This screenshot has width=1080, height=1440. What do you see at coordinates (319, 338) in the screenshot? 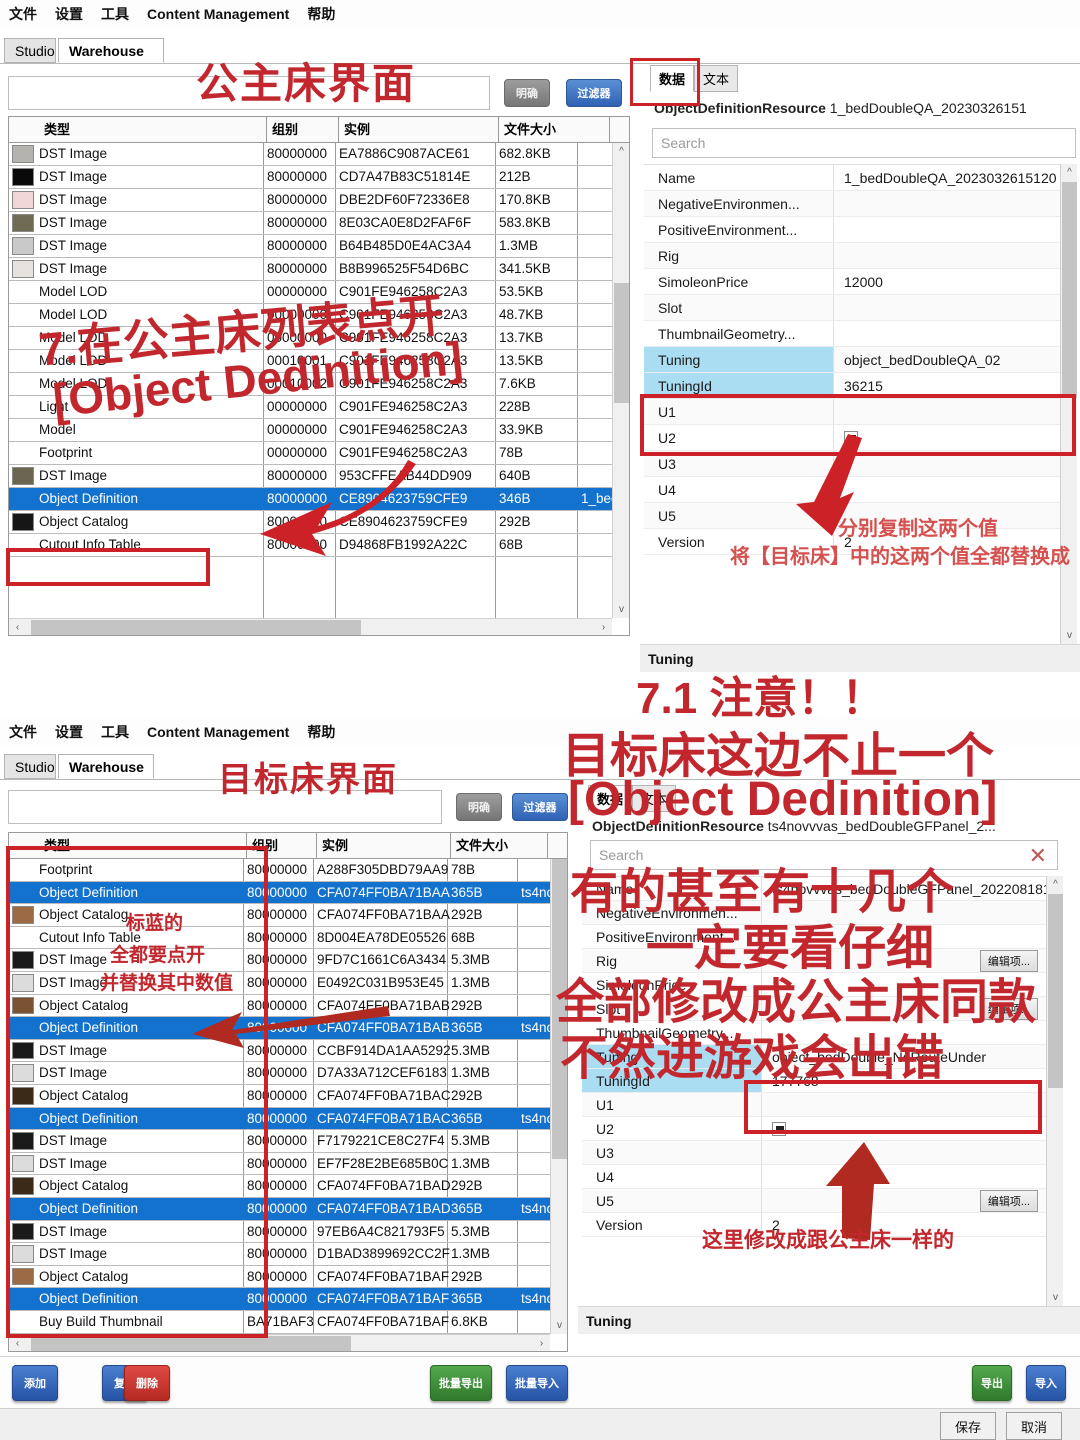
I see `table-row: Model LOD 00000000 C901FE946258C2A3 13.7KB` at bounding box center [319, 338].